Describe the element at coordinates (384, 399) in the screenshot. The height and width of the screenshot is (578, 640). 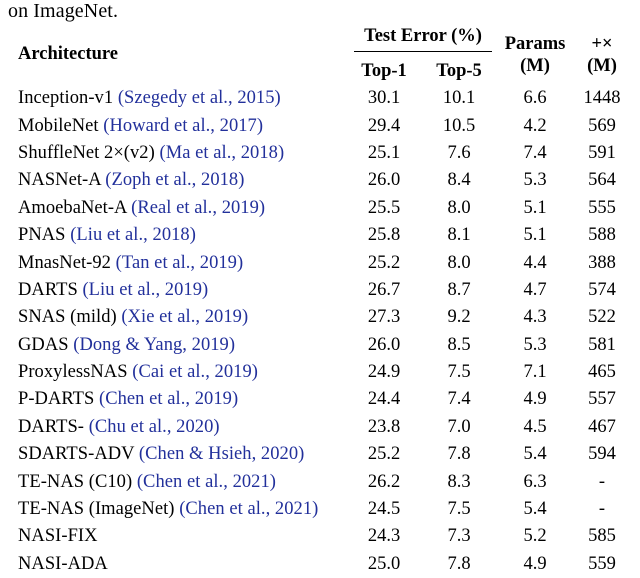
I see `cell-top1: 24.4` at that location.